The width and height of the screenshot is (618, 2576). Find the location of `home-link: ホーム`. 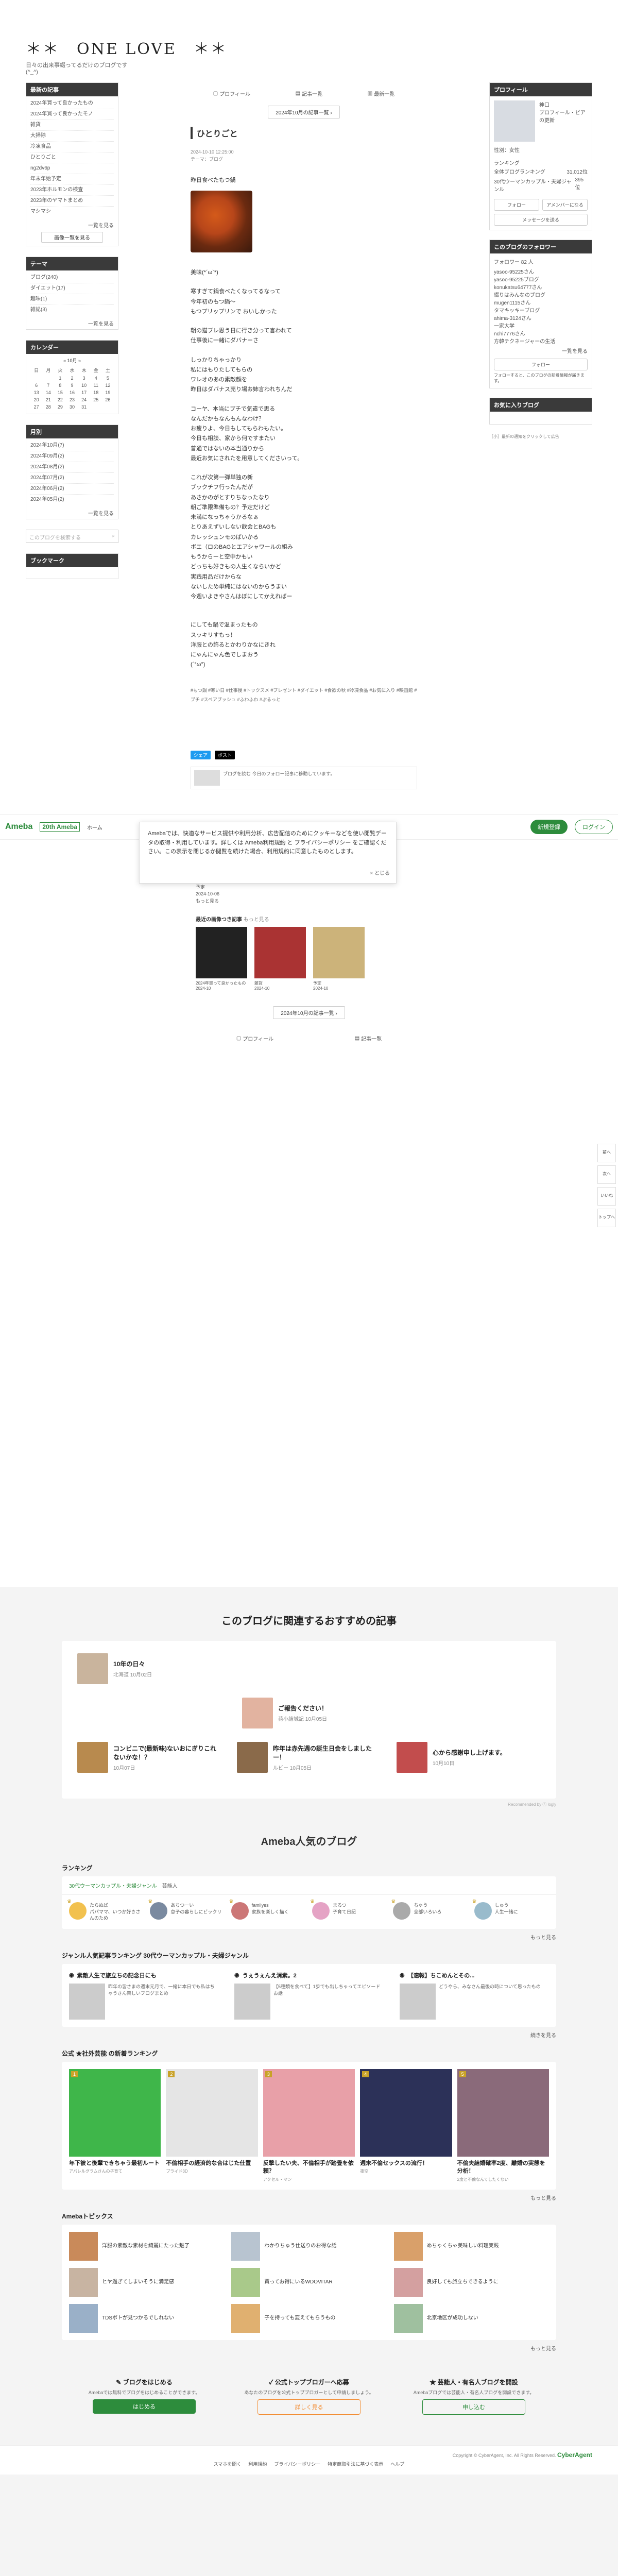

home-link: ホーム is located at coordinates (95, 827).